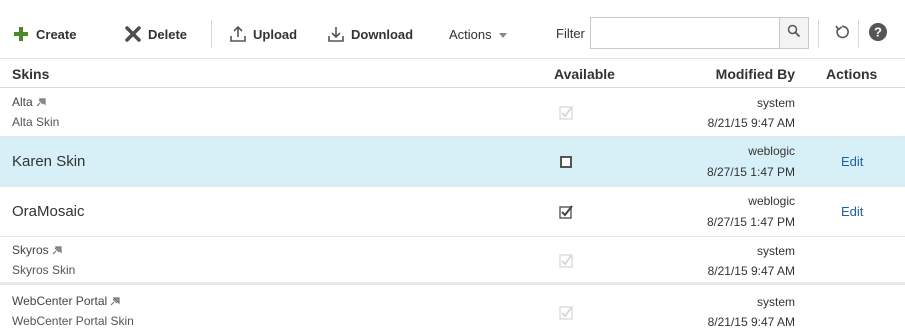 The width and height of the screenshot is (905, 335). I want to click on upload-button: Upload, so click(263, 34).